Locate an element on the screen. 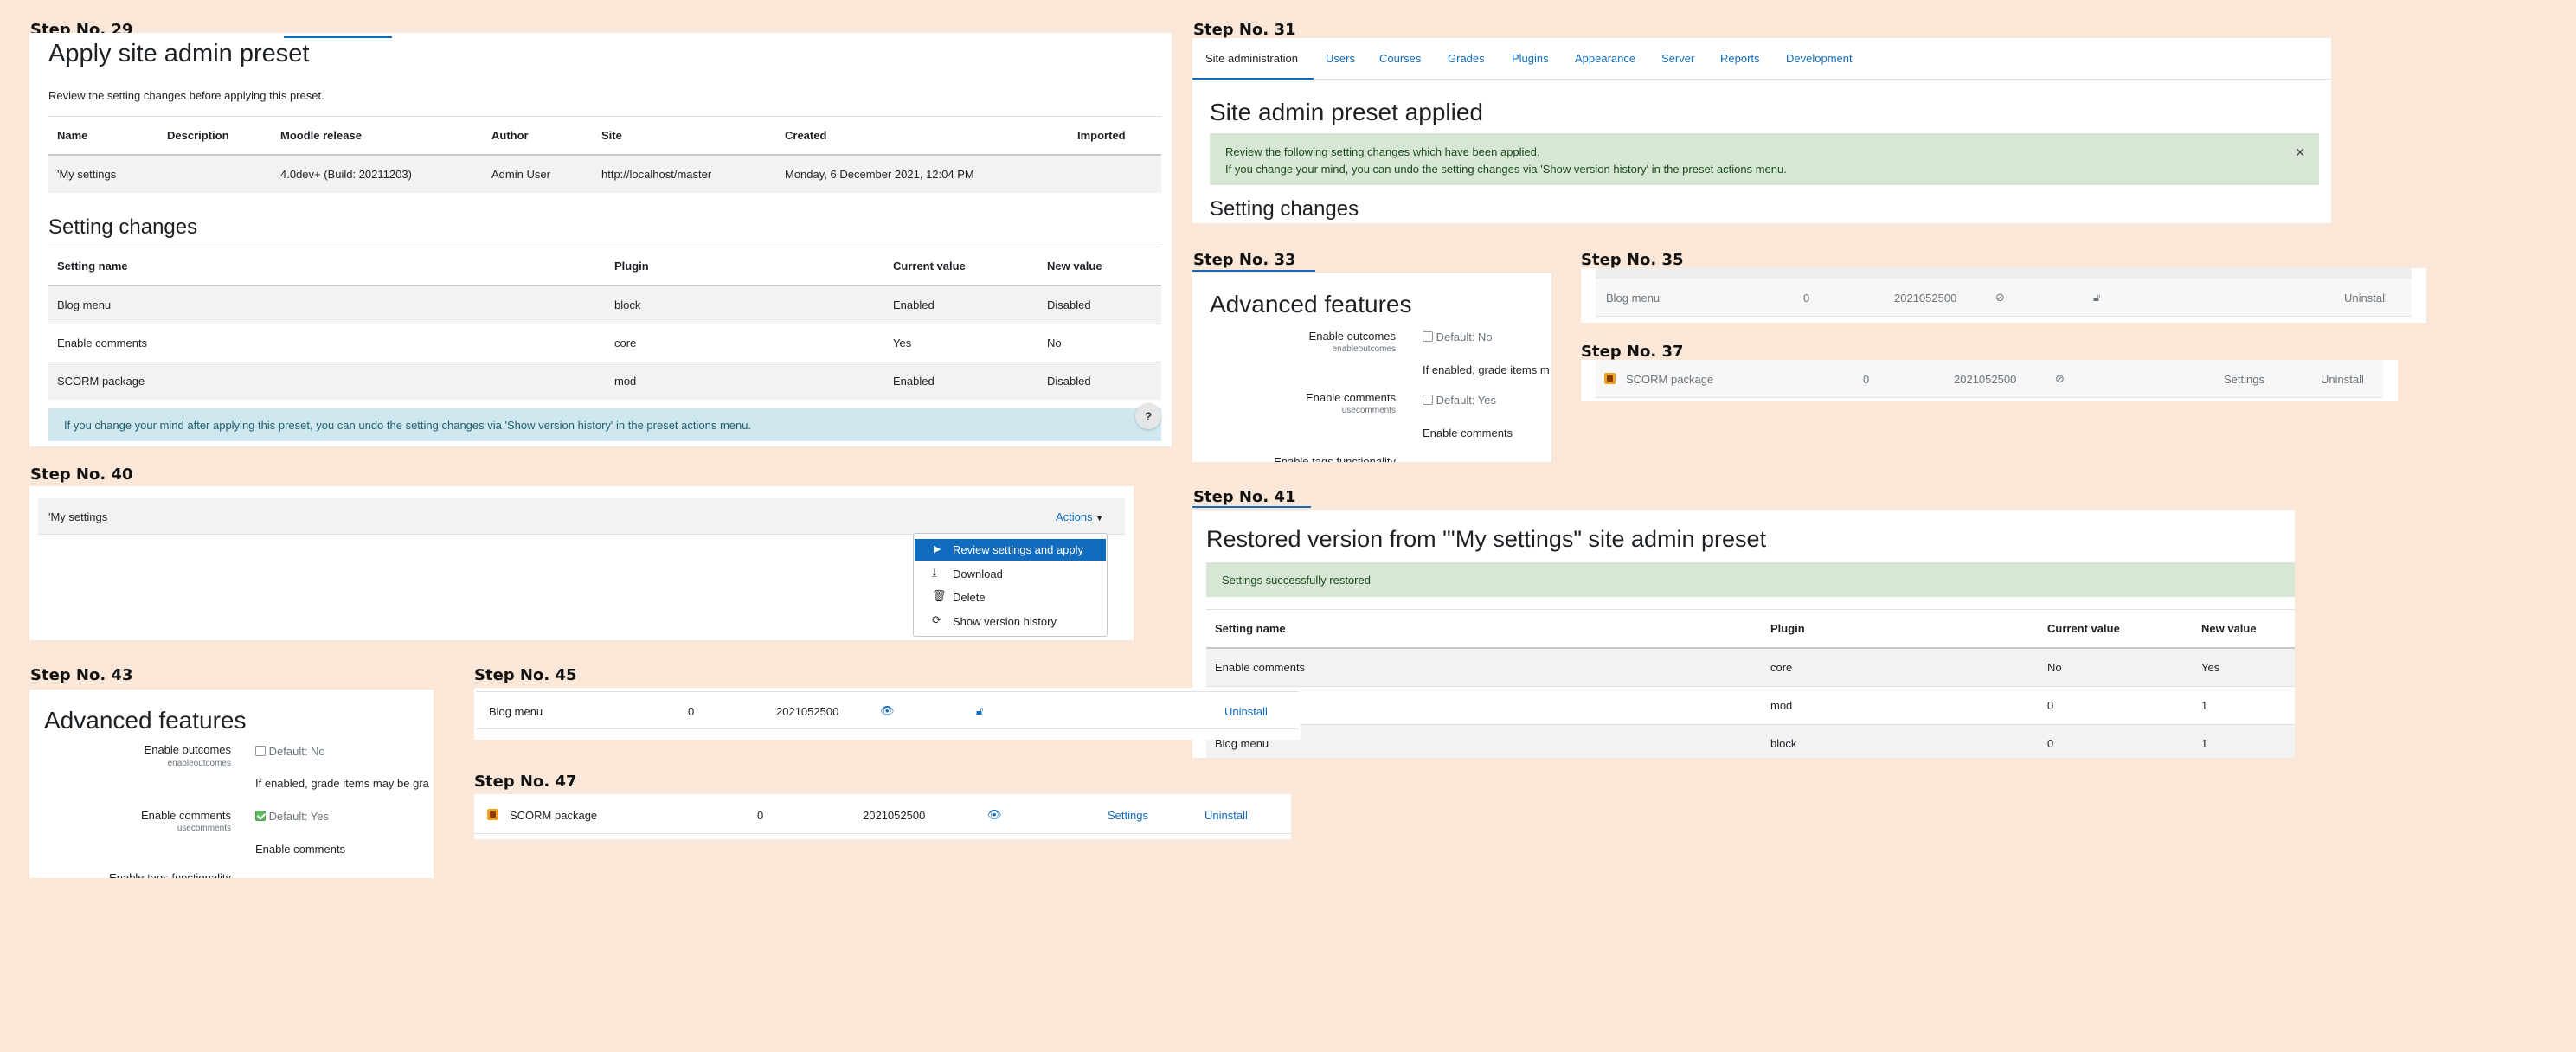  tab-appearance: Appearance is located at coordinates (1605, 58).